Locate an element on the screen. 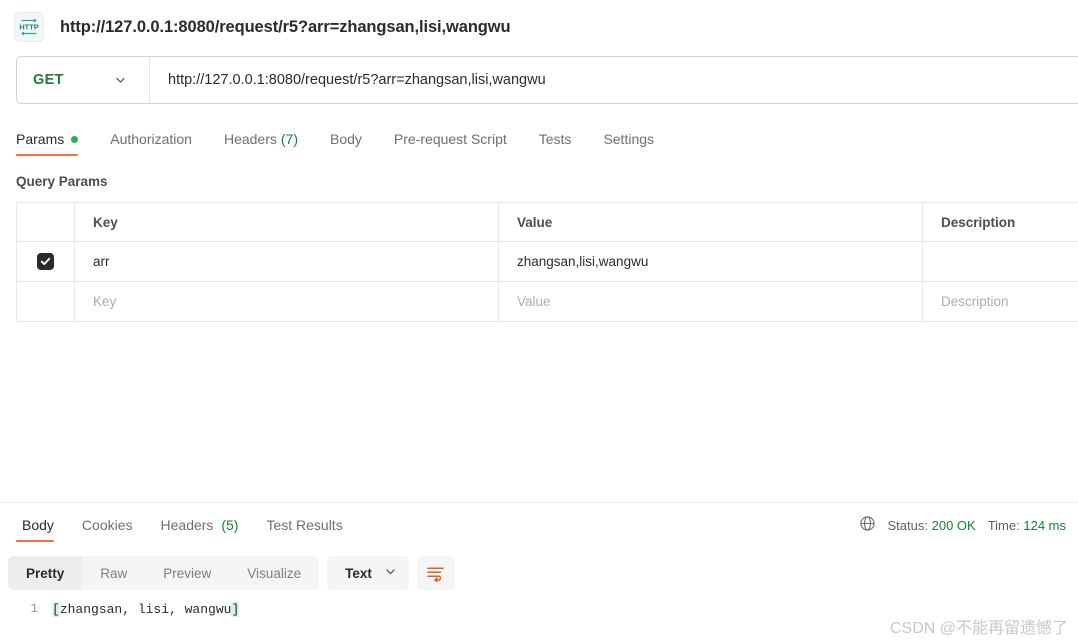 The height and width of the screenshot is (644, 1078). http-method-select: GET is located at coordinates (83, 80).